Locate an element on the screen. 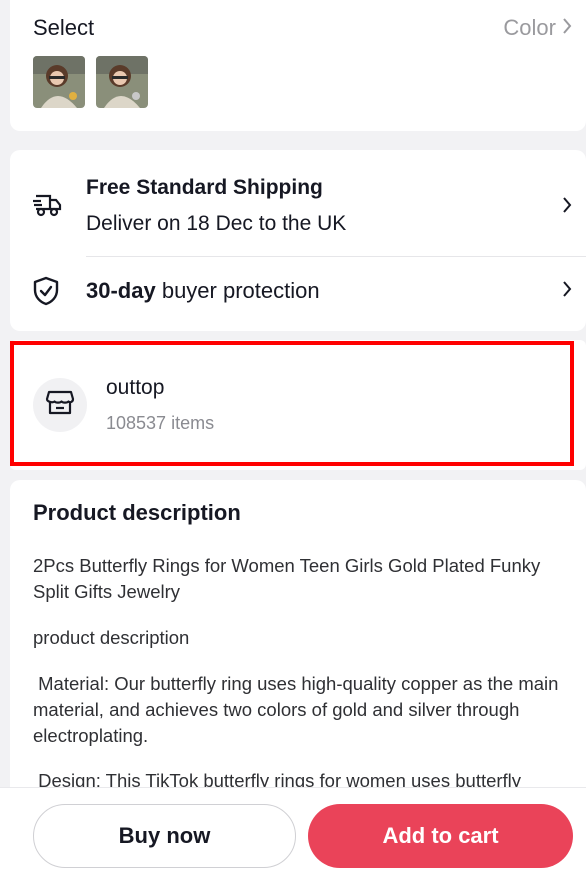  buyer-protection-text: 30-day buyer protection is located at coordinates (203, 291).